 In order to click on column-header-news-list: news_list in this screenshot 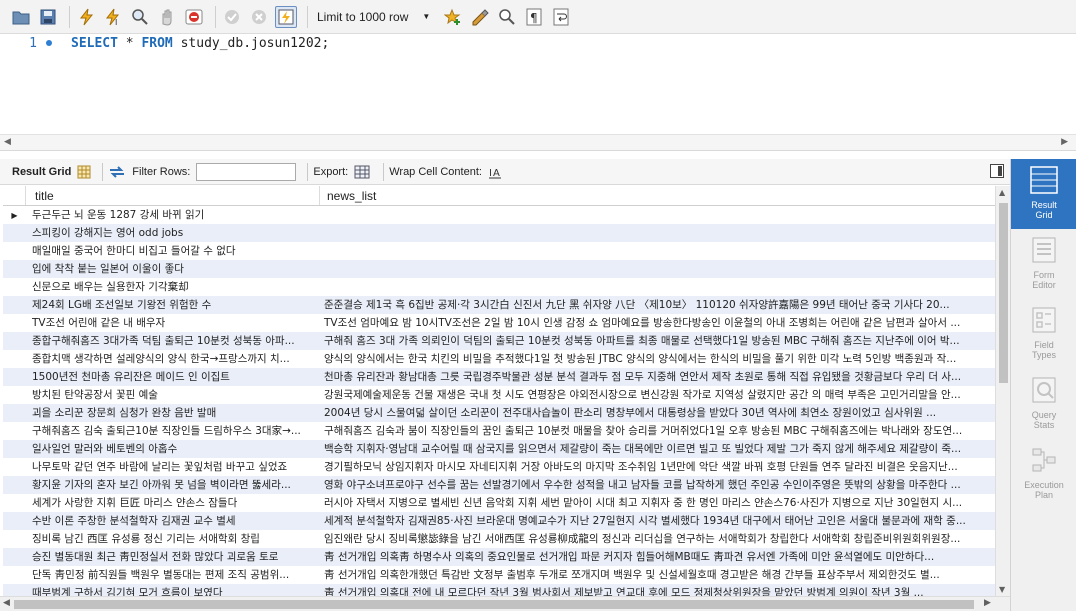, I will do `click(657, 195)`.